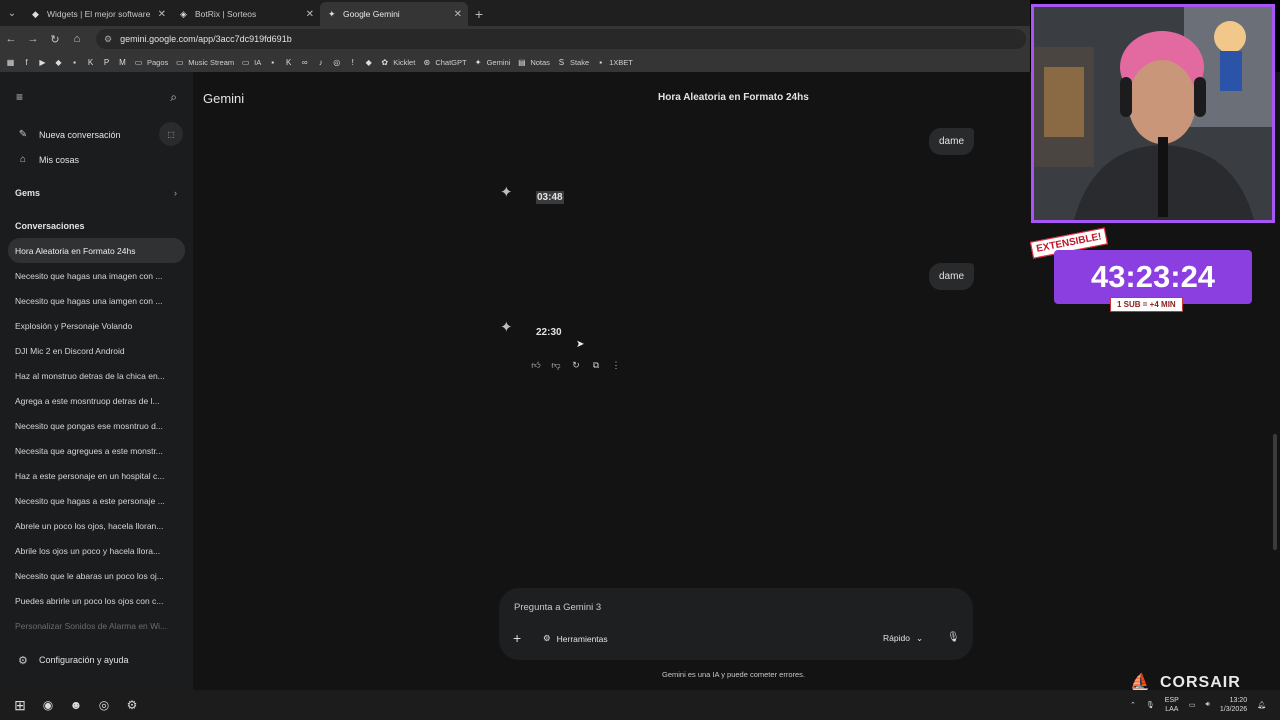 This screenshot has width=1280, height=720. What do you see at coordinates (272, 62) in the screenshot?
I see `bookmark-chat-2: ▪` at bounding box center [272, 62].